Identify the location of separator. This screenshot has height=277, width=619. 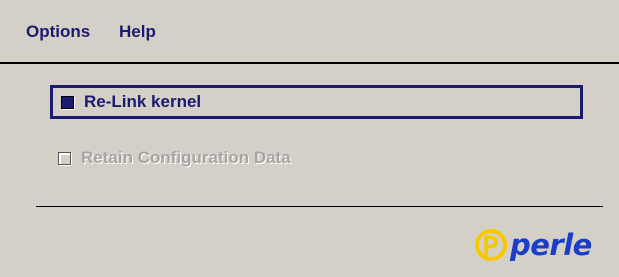
(319, 206).